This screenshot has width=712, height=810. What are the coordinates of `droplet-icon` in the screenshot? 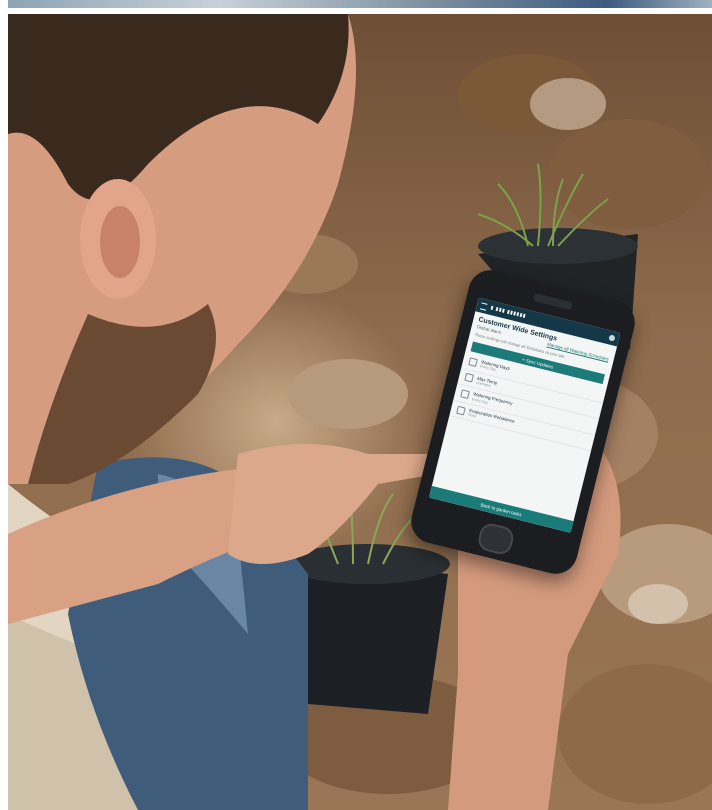 It's located at (465, 394).